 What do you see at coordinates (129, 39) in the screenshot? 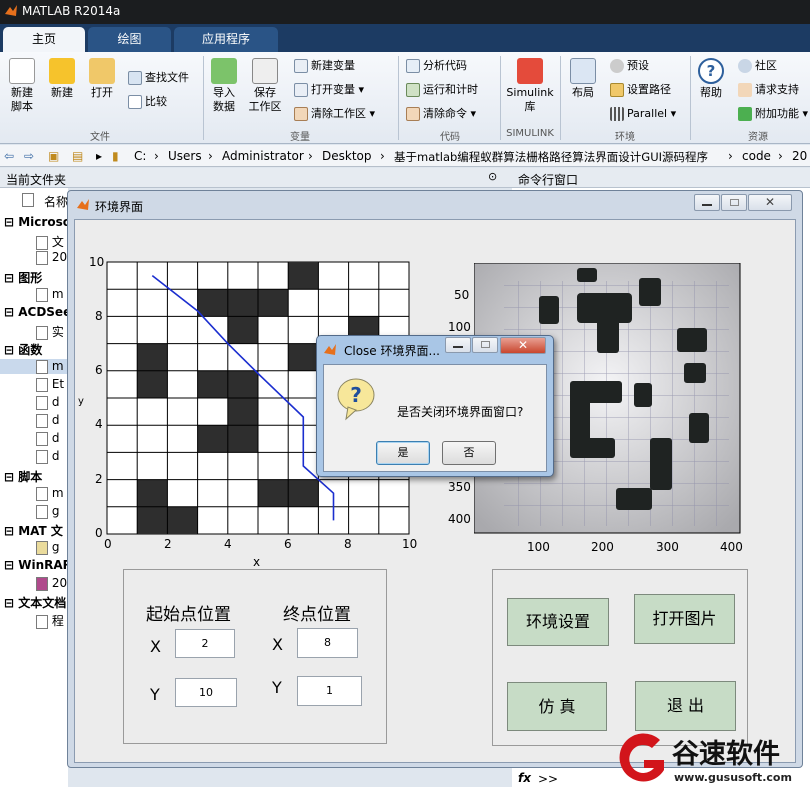
I see `tab-plots: 绘图` at bounding box center [129, 39].